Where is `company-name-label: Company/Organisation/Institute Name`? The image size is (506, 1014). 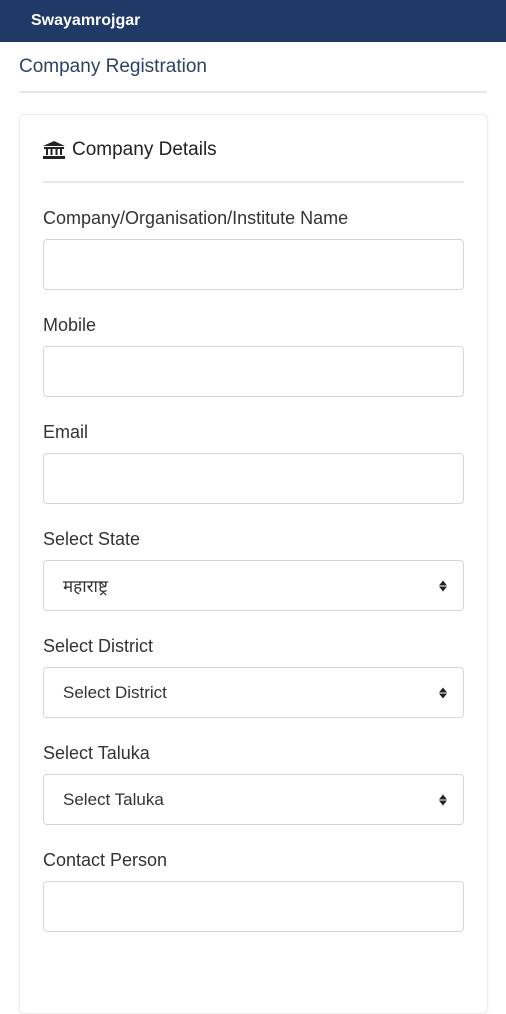
company-name-label: Company/Organisation/Institute Name is located at coordinates (196, 218).